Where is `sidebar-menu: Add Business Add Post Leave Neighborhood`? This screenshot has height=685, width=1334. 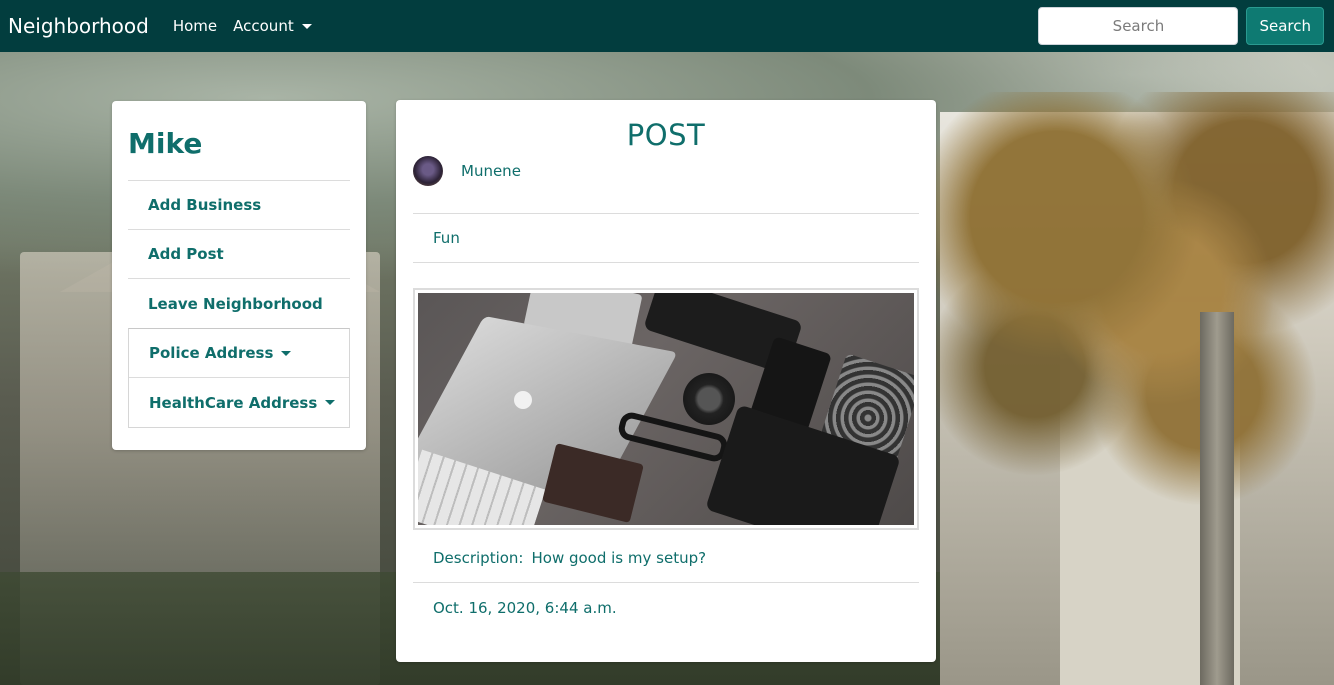
sidebar-menu: Add Business Add Post Leave Neighborhood is located at coordinates (239, 254).